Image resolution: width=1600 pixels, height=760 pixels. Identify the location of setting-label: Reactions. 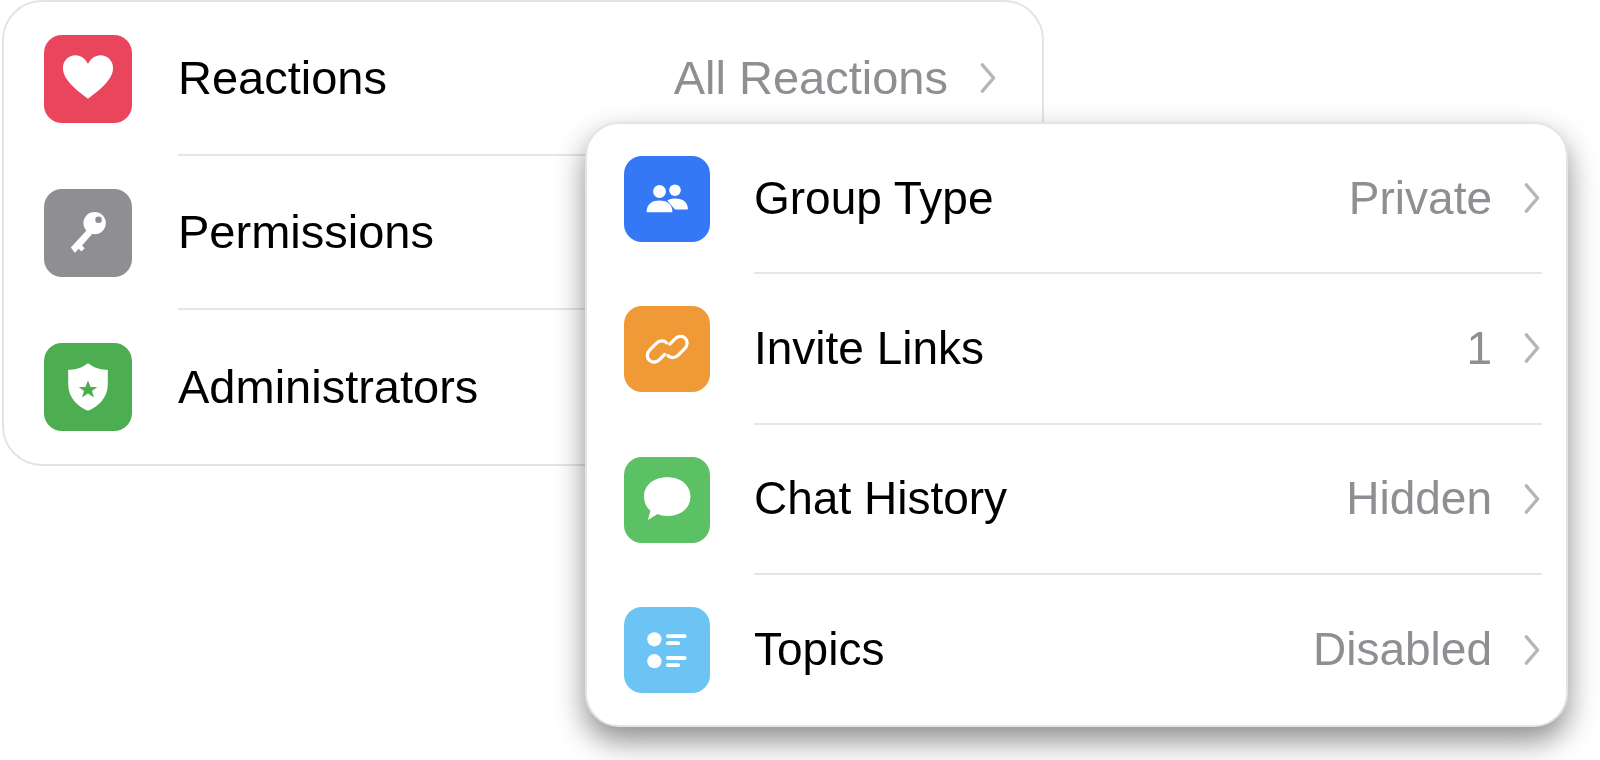
(282, 77).